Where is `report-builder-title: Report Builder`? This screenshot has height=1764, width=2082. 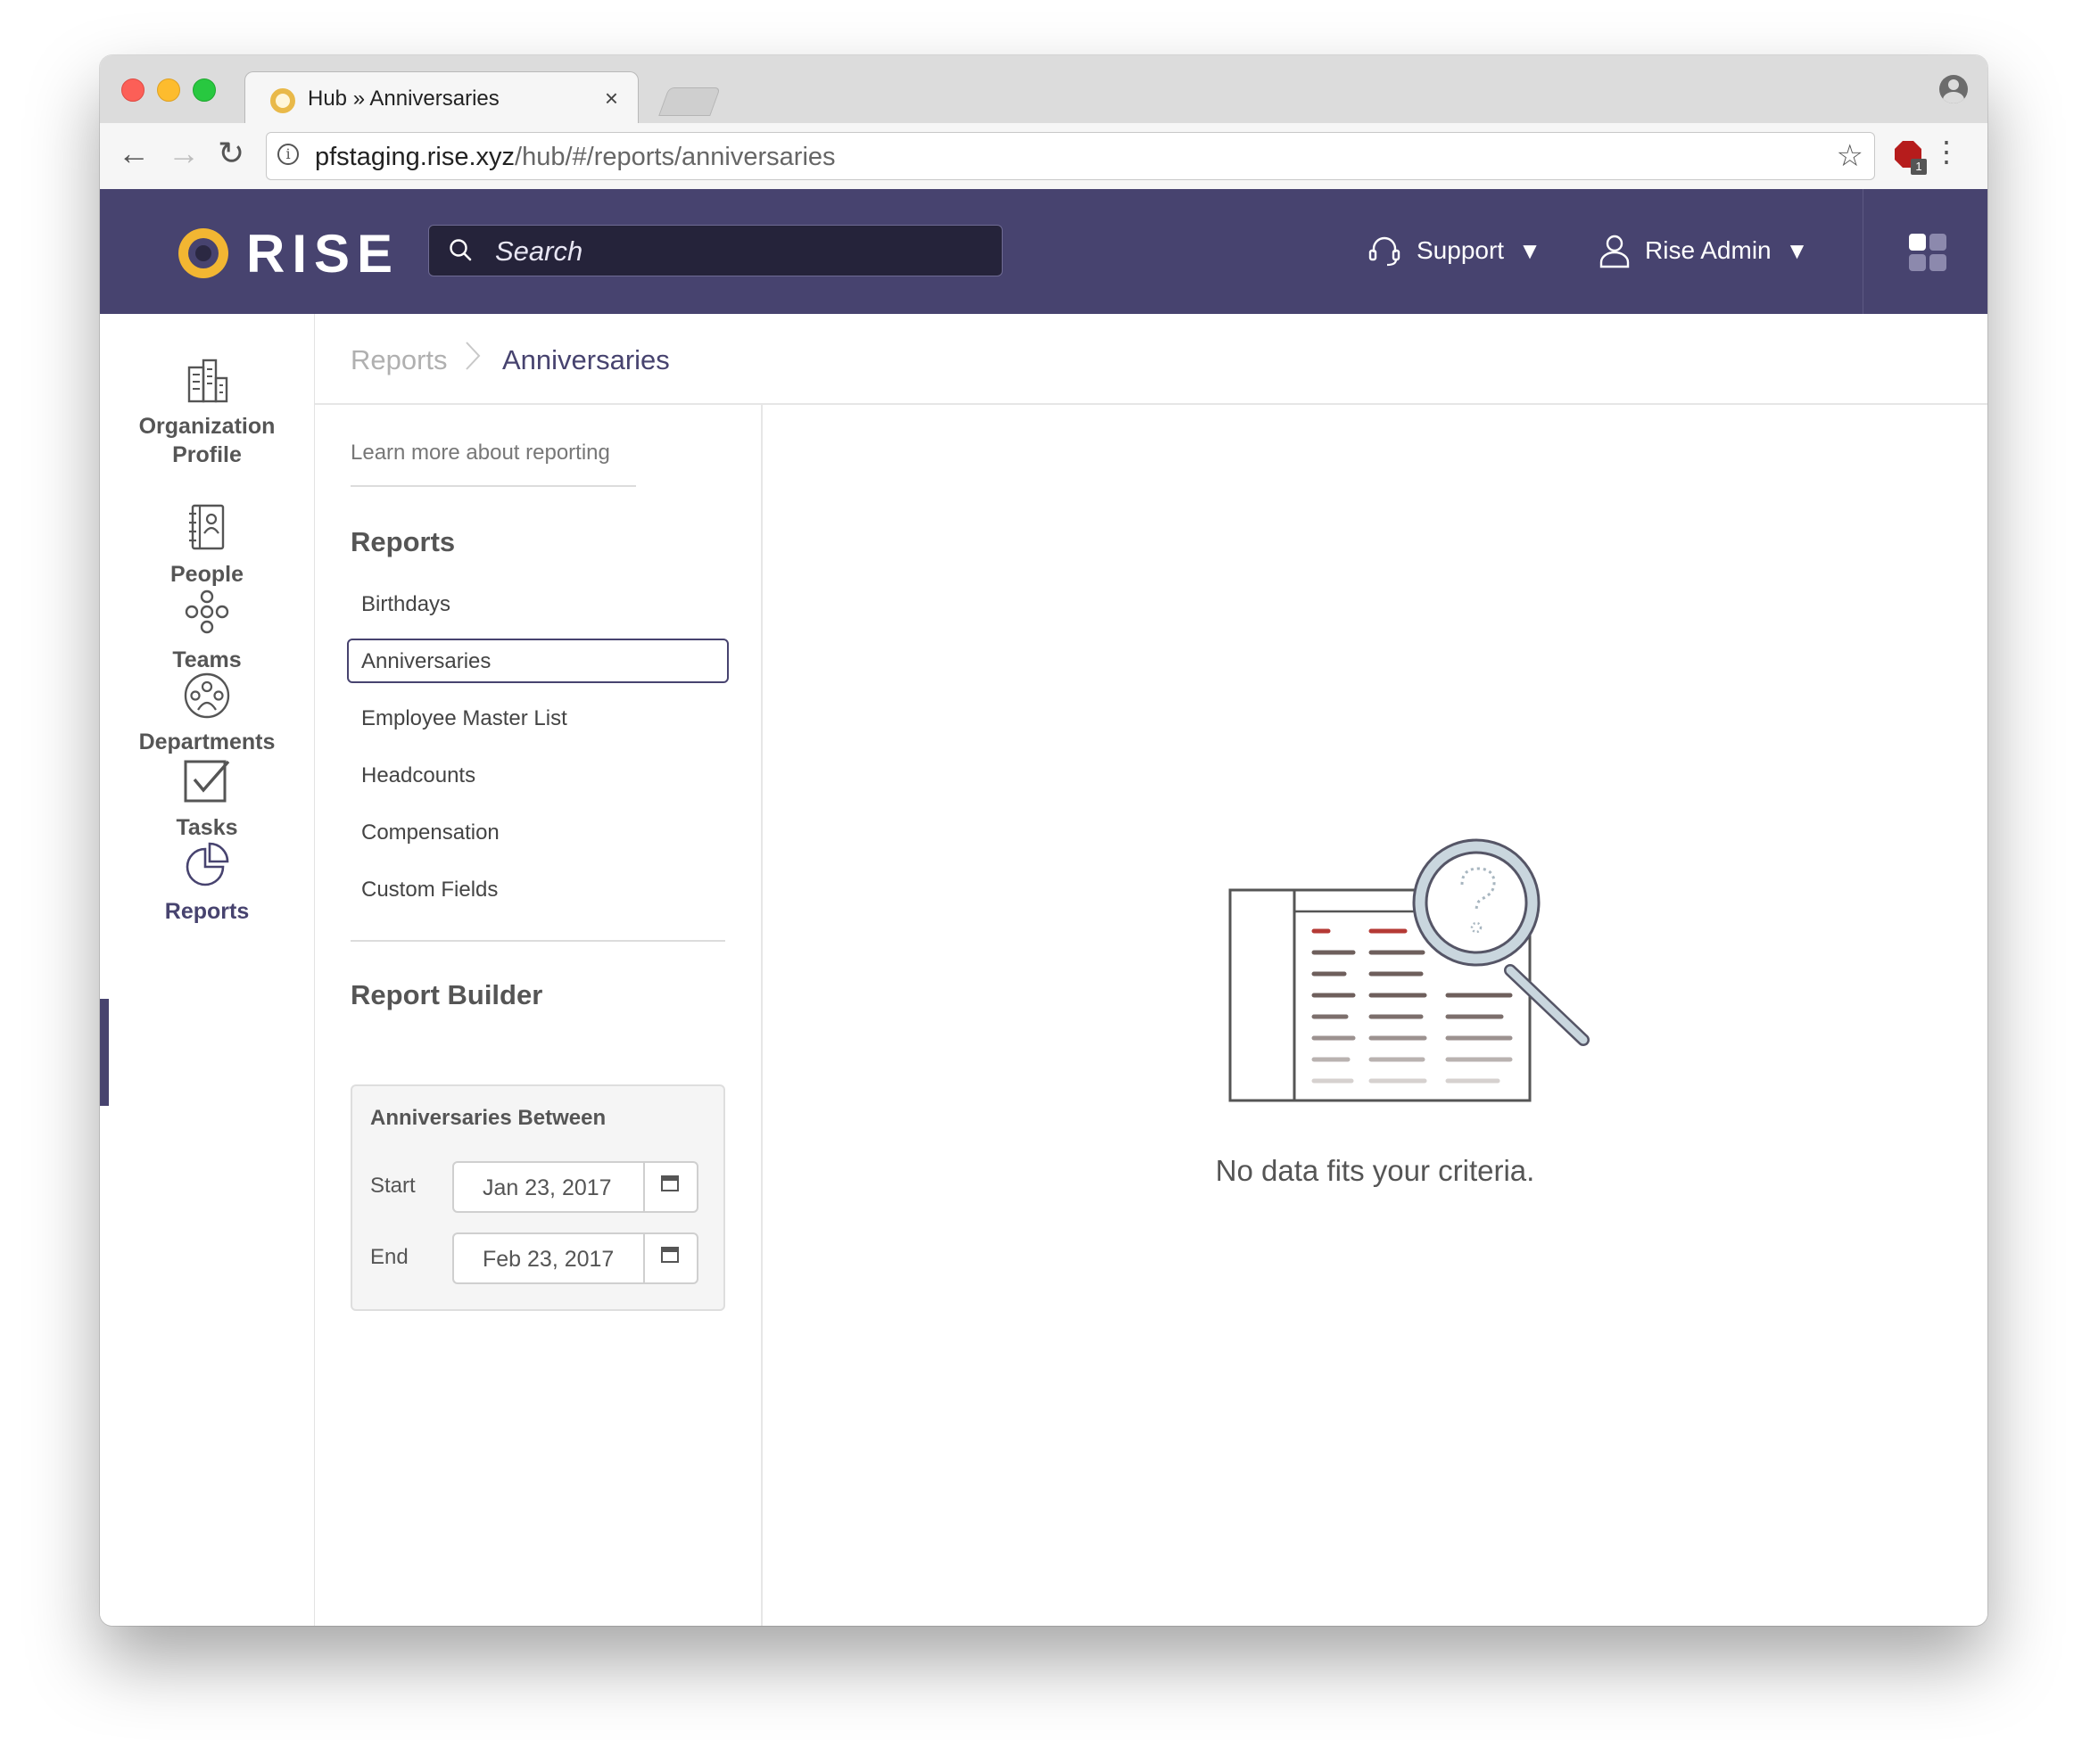 report-builder-title: Report Builder is located at coordinates (447, 995).